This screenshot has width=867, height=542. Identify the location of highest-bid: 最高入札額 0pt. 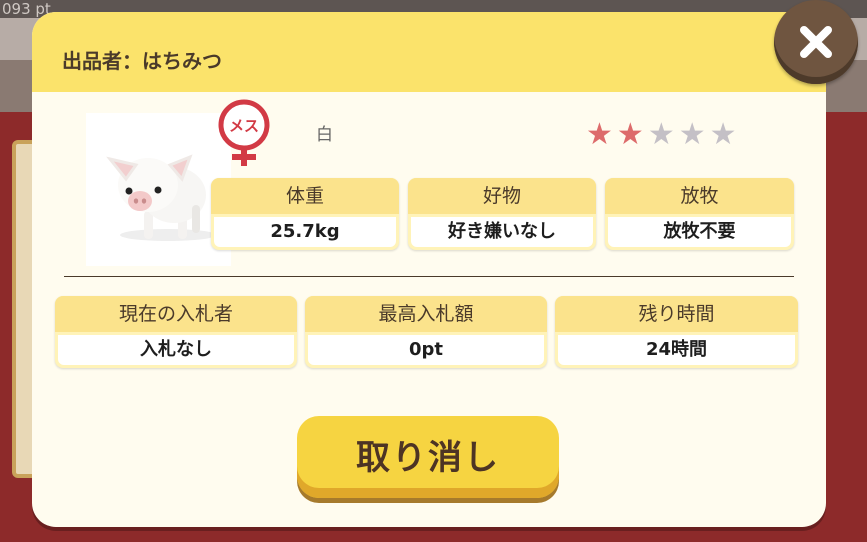
(426, 332).